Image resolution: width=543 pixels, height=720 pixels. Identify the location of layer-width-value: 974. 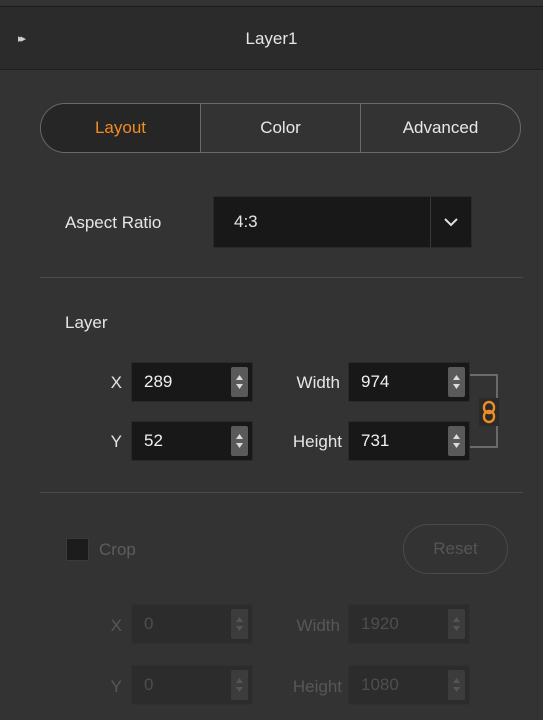
(375, 381).